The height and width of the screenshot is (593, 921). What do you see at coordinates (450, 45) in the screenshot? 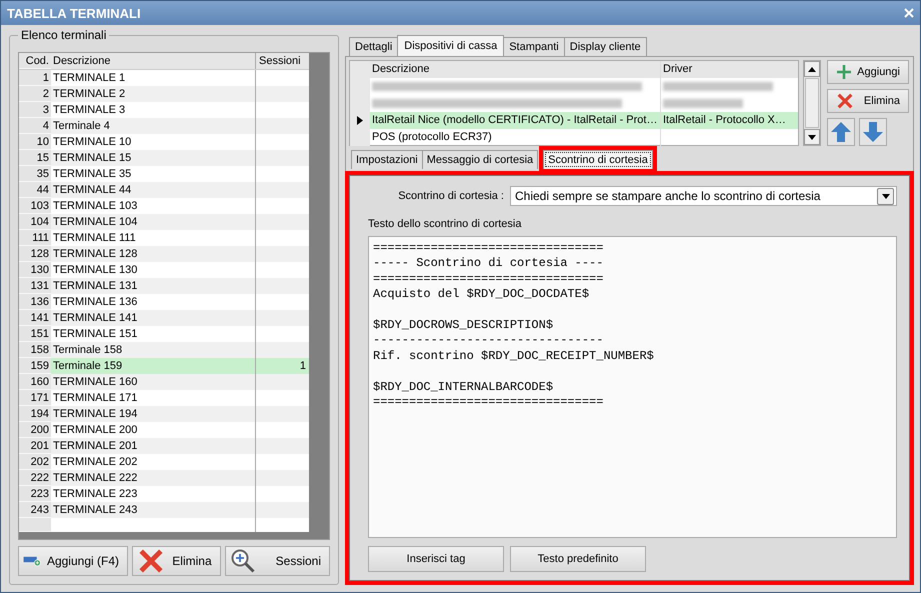
I see `tab: Dispositivi di cassa` at bounding box center [450, 45].